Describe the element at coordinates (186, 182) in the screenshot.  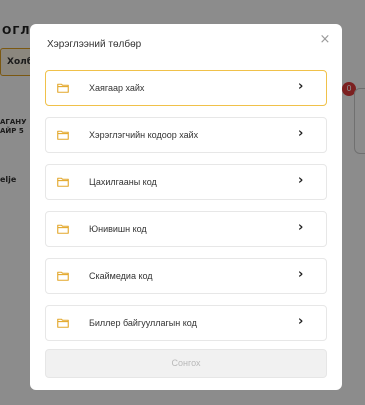
I see `option-electricity-code: Цахилгааны код ›` at that location.